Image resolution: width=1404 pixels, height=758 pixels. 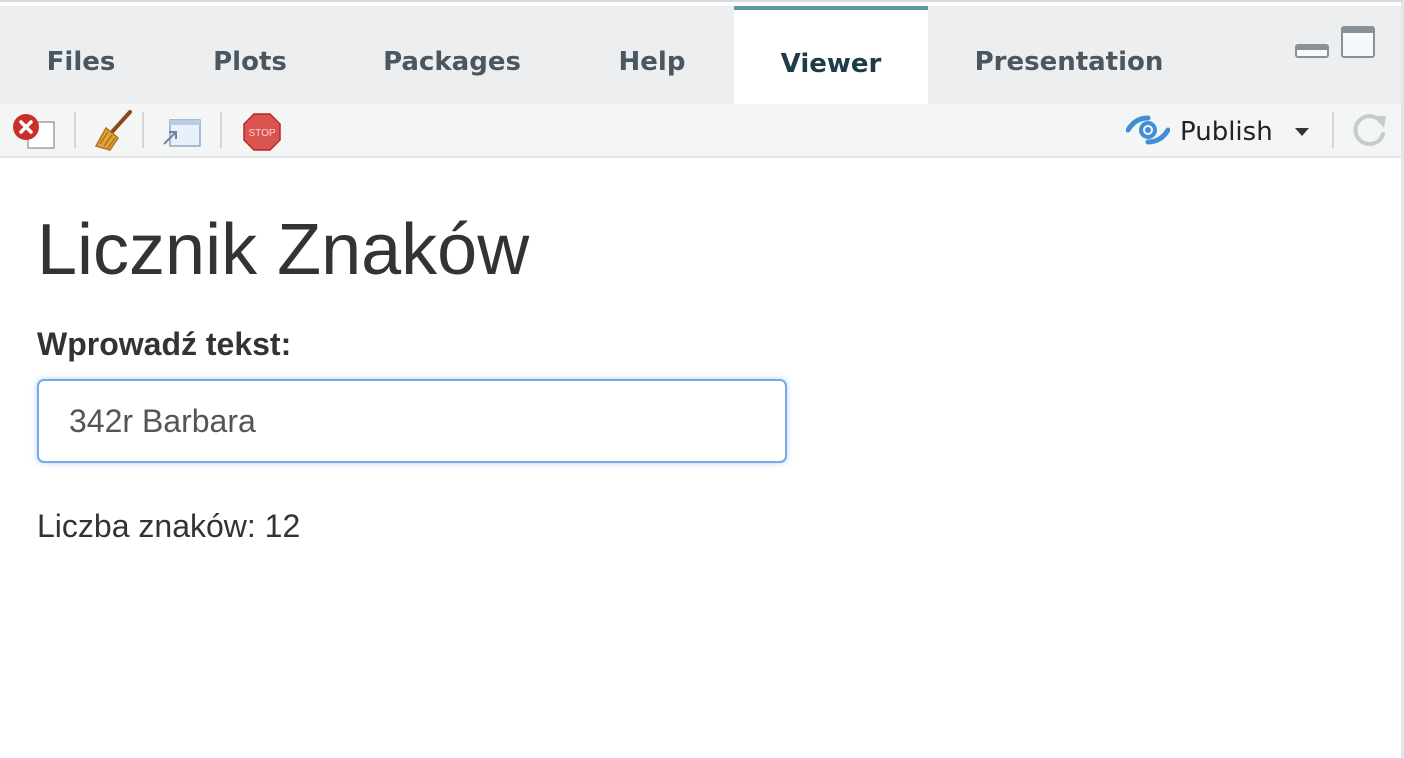 What do you see at coordinates (114, 130) in the screenshot?
I see `broom-icon` at bounding box center [114, 130].